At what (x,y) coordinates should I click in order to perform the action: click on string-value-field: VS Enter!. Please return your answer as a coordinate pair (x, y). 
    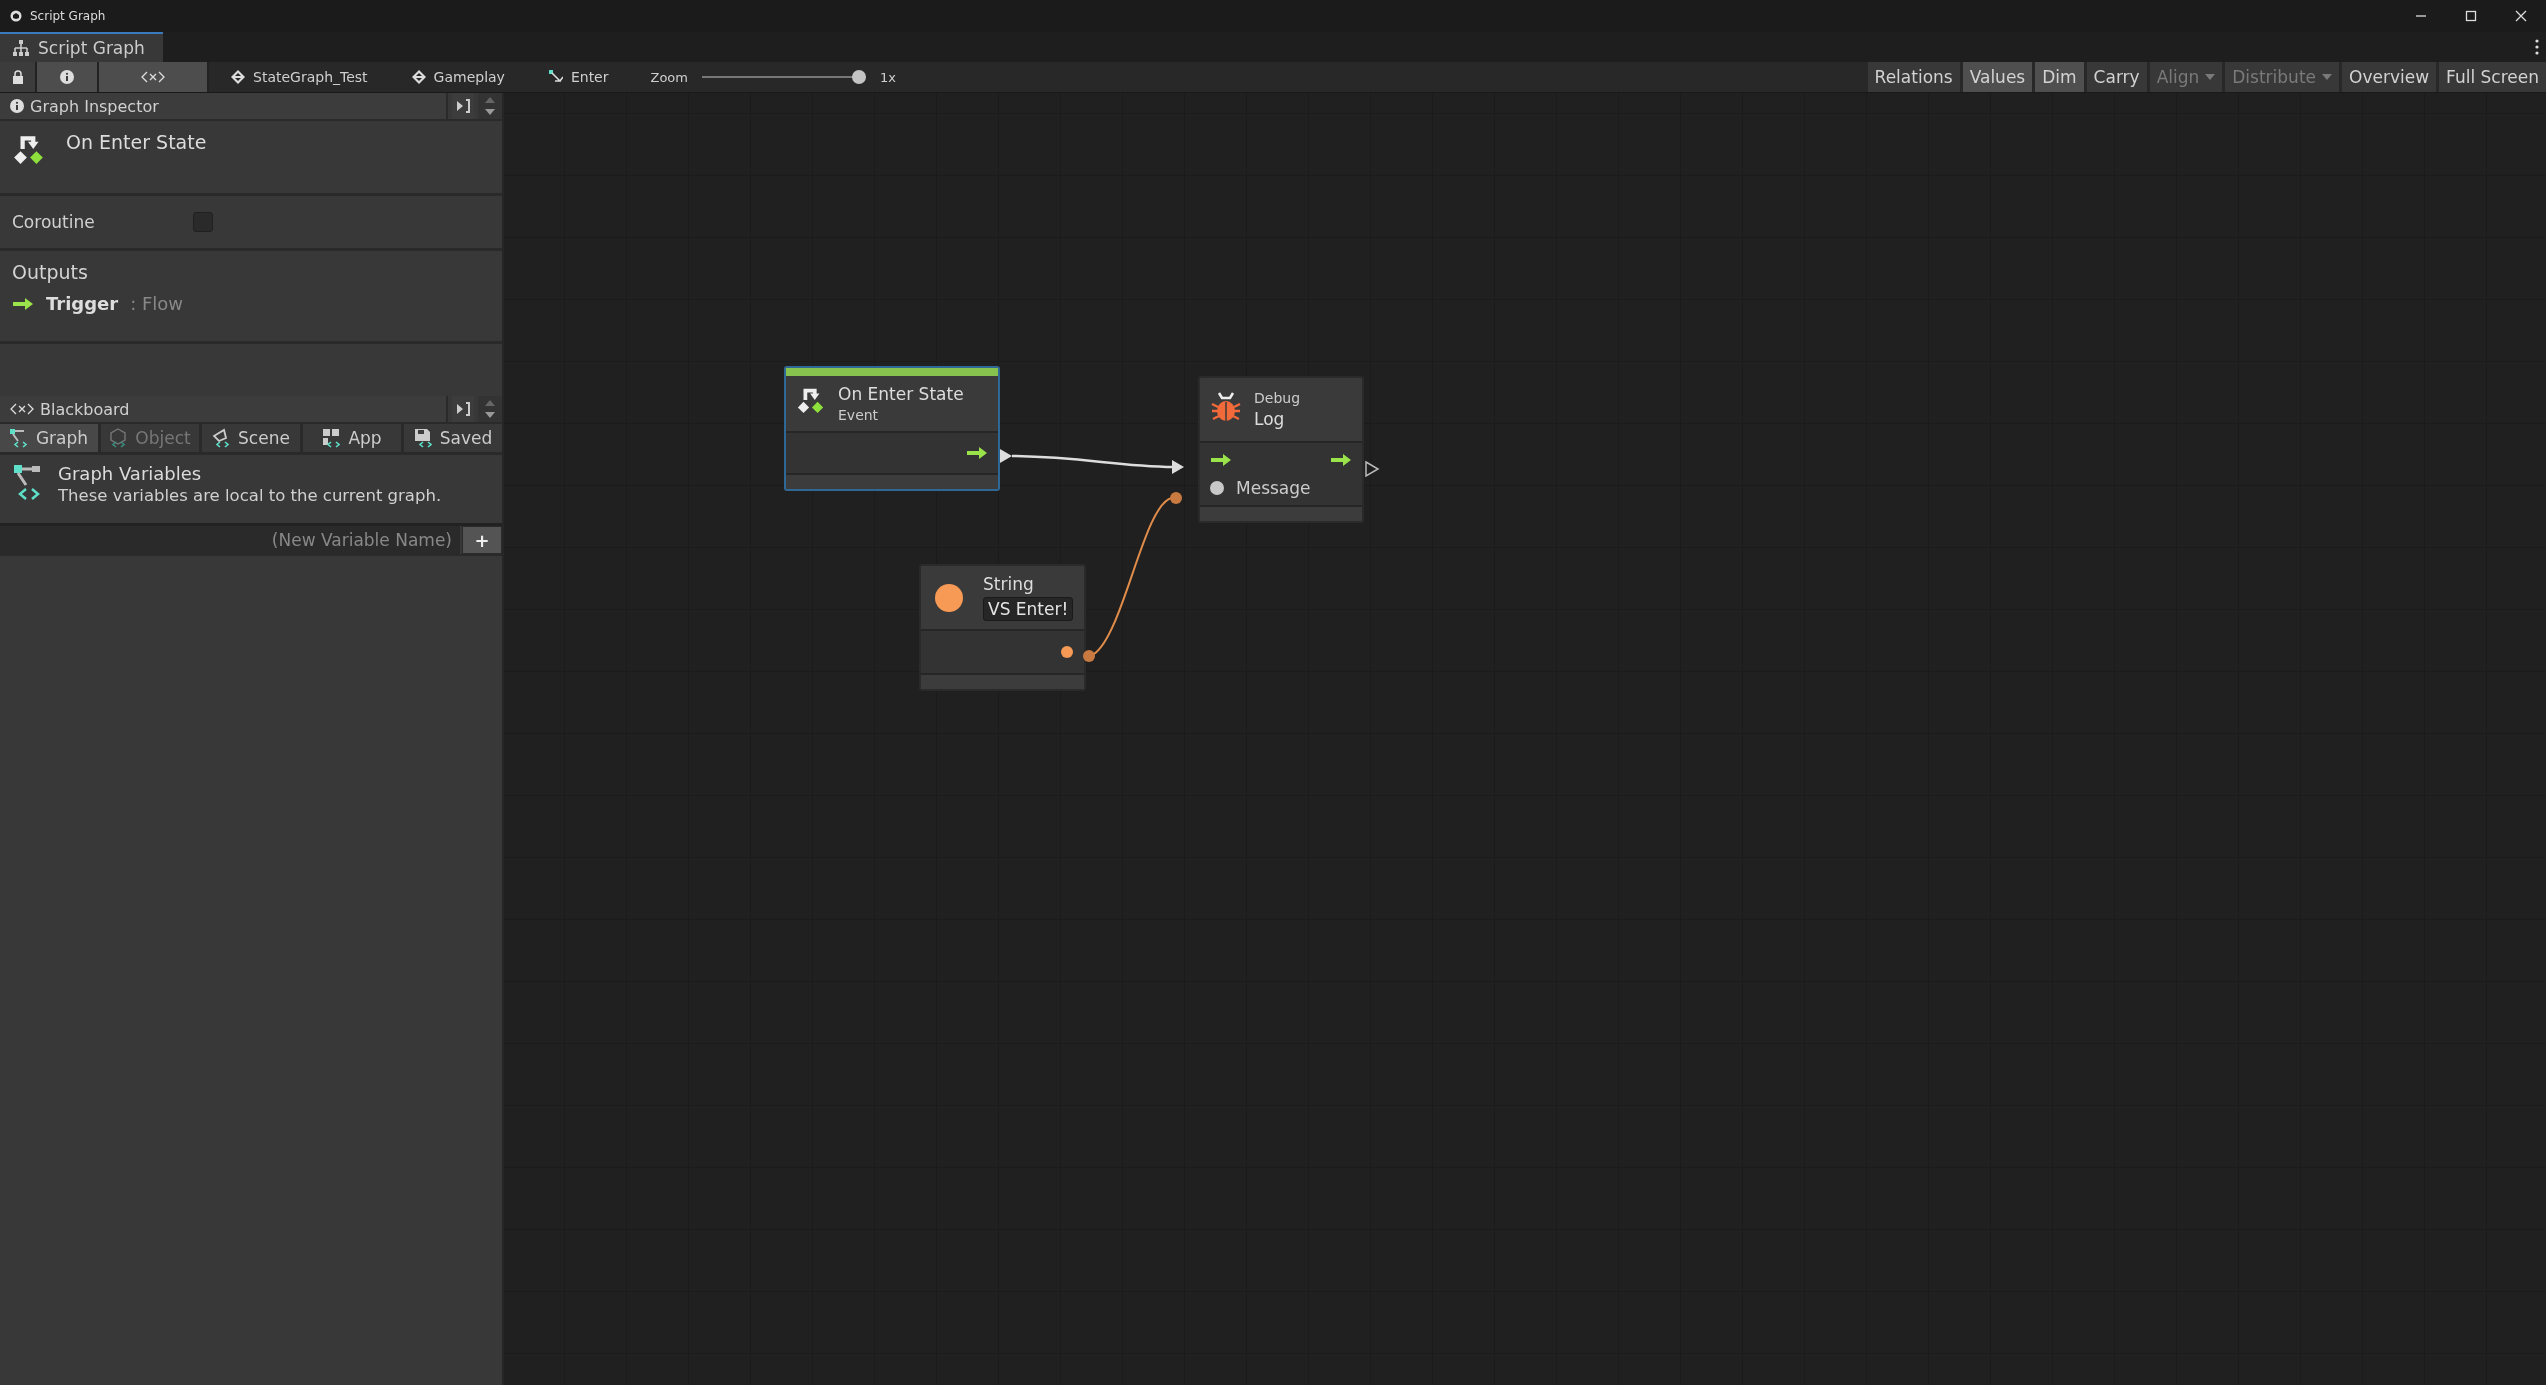
    Looking at the image, I should click on (1028, 609).